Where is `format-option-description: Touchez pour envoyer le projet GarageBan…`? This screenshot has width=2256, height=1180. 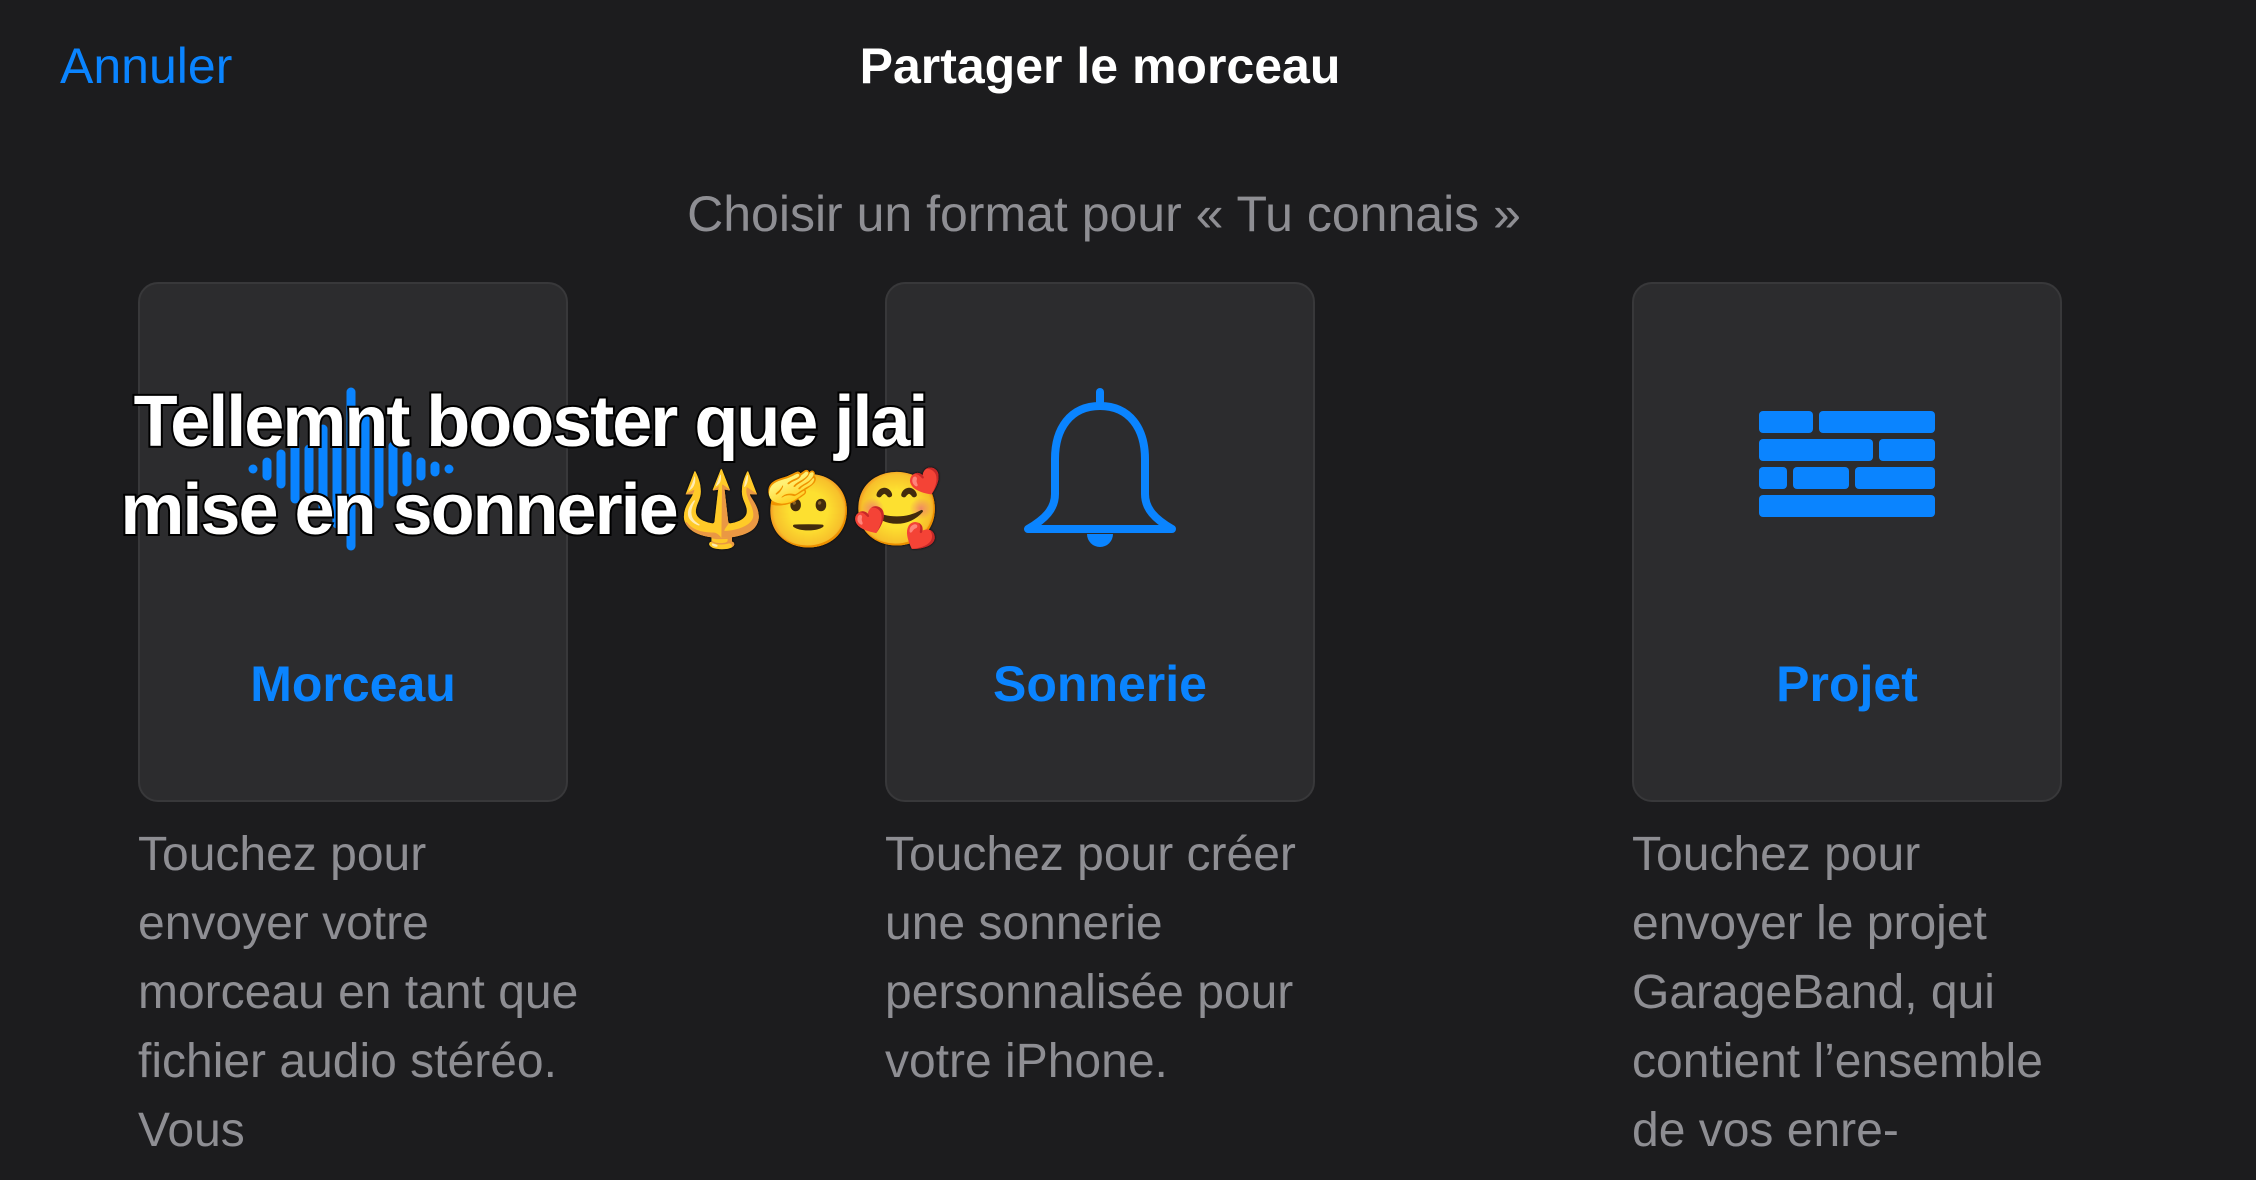 format-option-description: Touchez pour envoyer le projet GarageBan… is located at coordinates (1837, 992).